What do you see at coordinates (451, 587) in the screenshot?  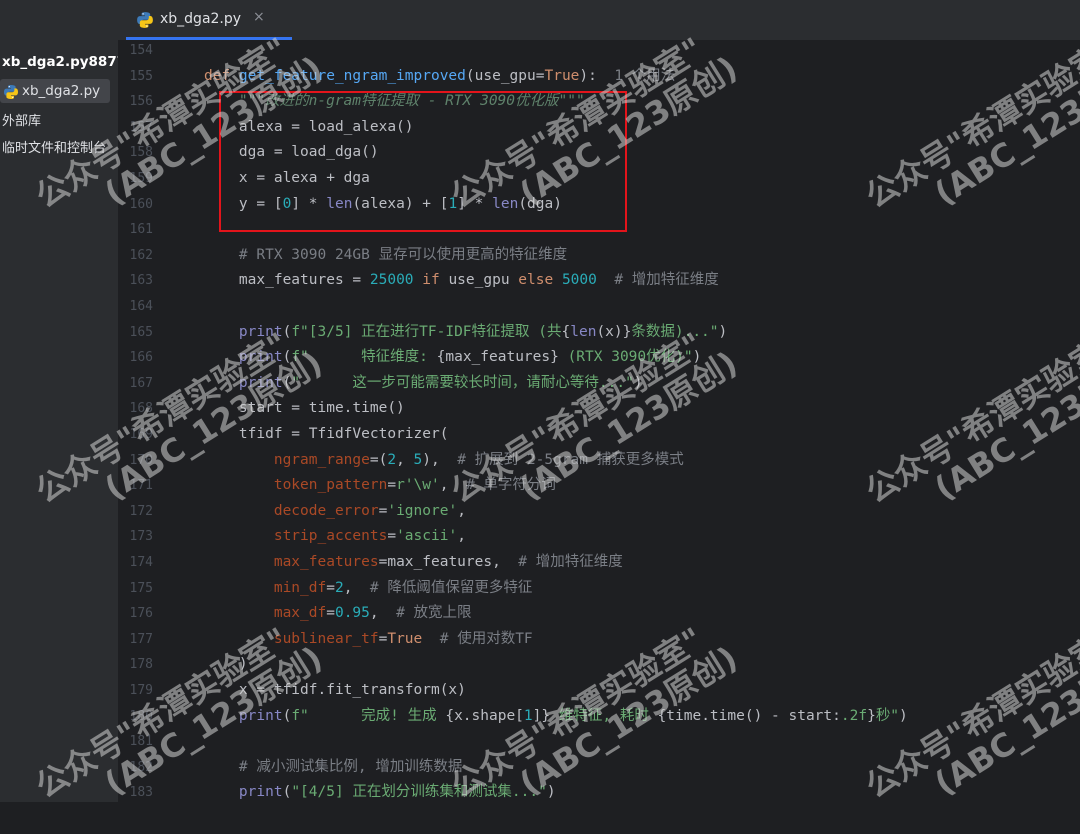 I see `code-token: # 降低阈值保留更多特征` at bounding box center [451, 587].